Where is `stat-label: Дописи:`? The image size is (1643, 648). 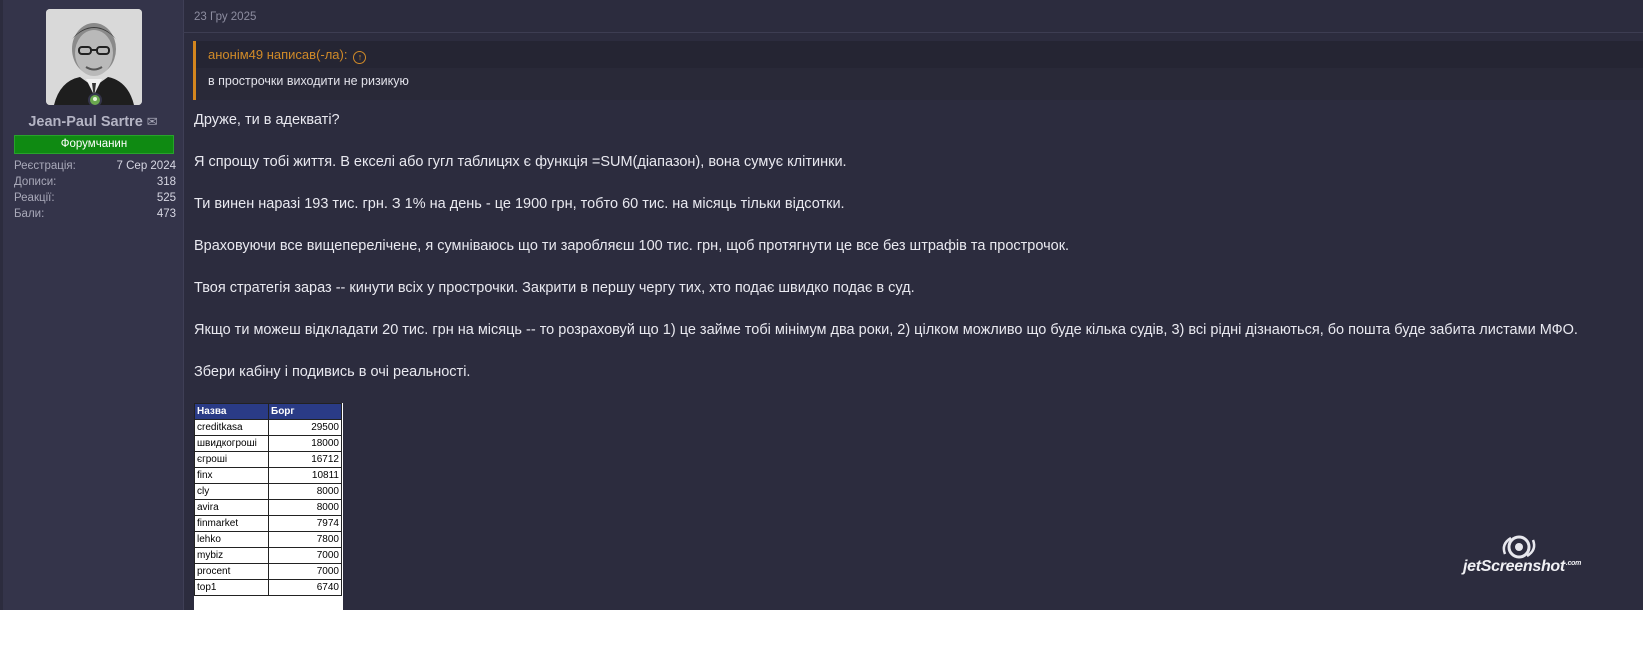
stat-label: Дописи: is located at coordinates (35, 182).